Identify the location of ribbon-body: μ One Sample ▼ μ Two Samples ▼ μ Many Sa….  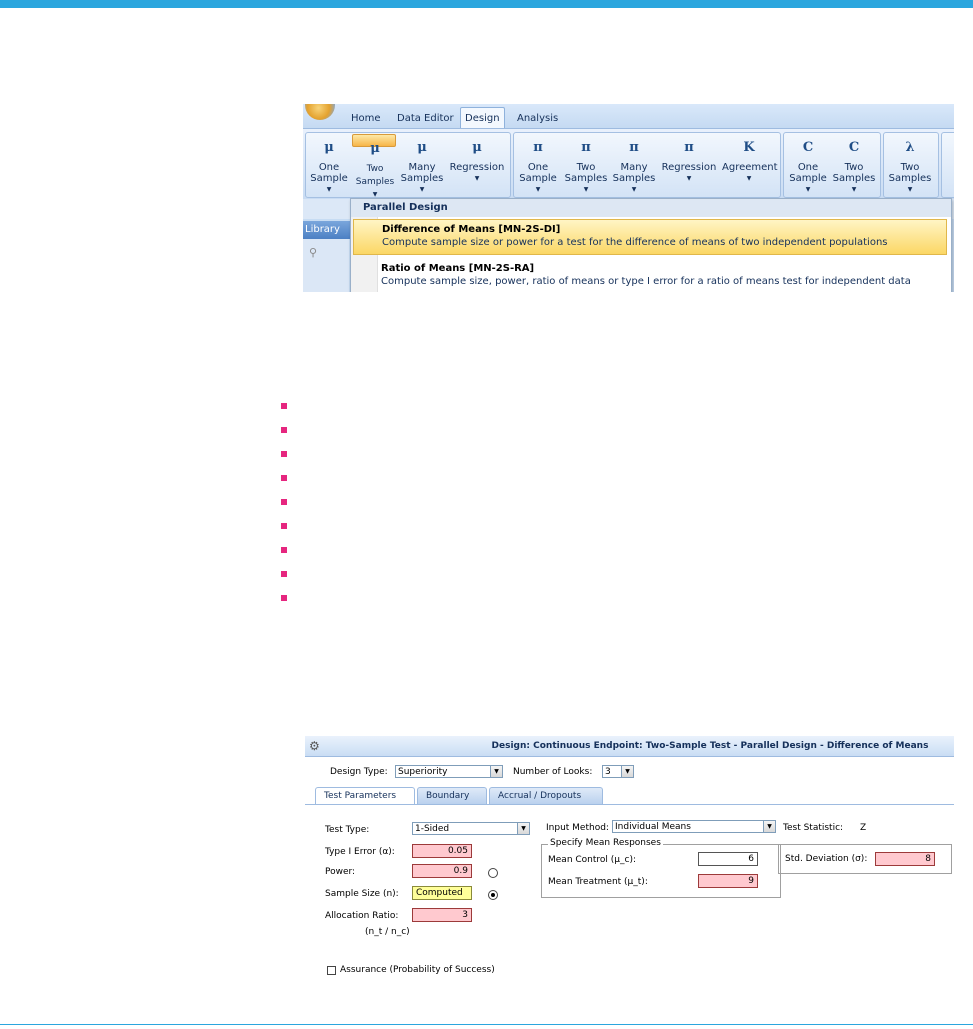
(628, 163).